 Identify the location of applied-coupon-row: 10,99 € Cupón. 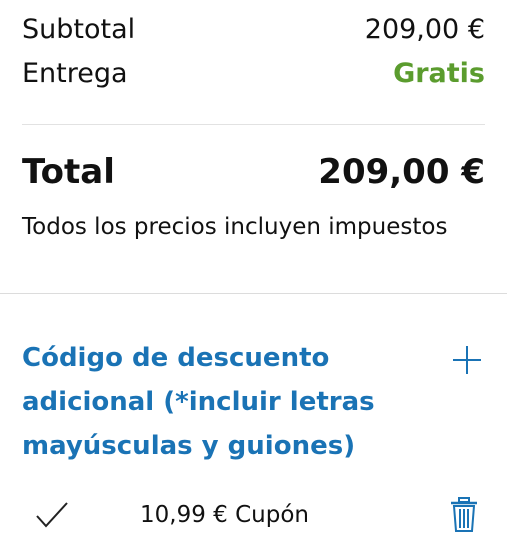
(253, 515).